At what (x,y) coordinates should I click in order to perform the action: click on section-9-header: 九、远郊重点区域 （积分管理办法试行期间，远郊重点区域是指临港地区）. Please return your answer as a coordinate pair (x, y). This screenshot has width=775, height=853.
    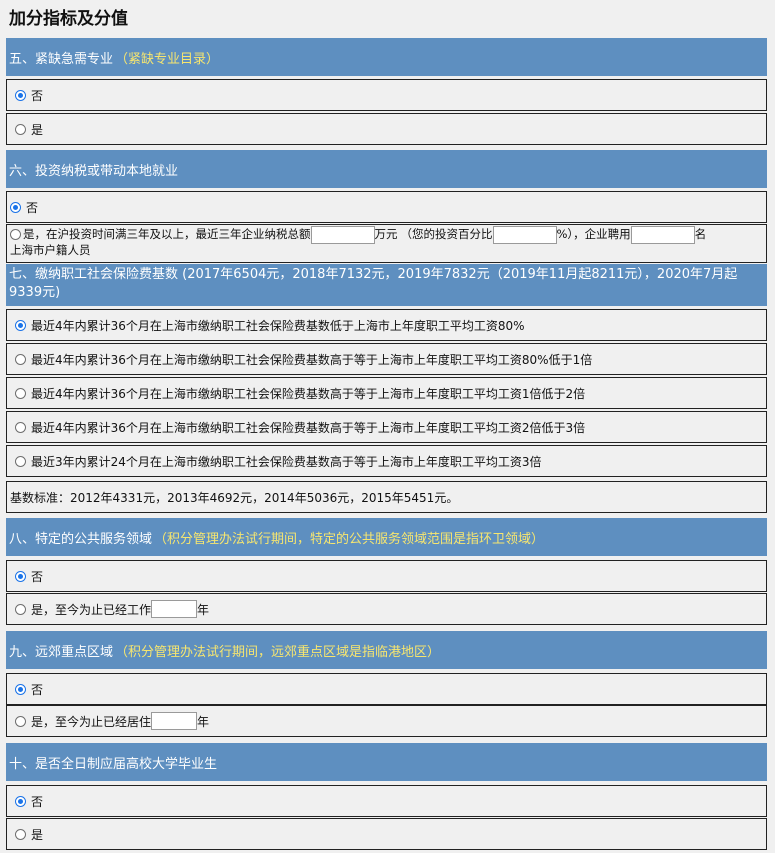
    Looking at the image, I should click on (386, 650).